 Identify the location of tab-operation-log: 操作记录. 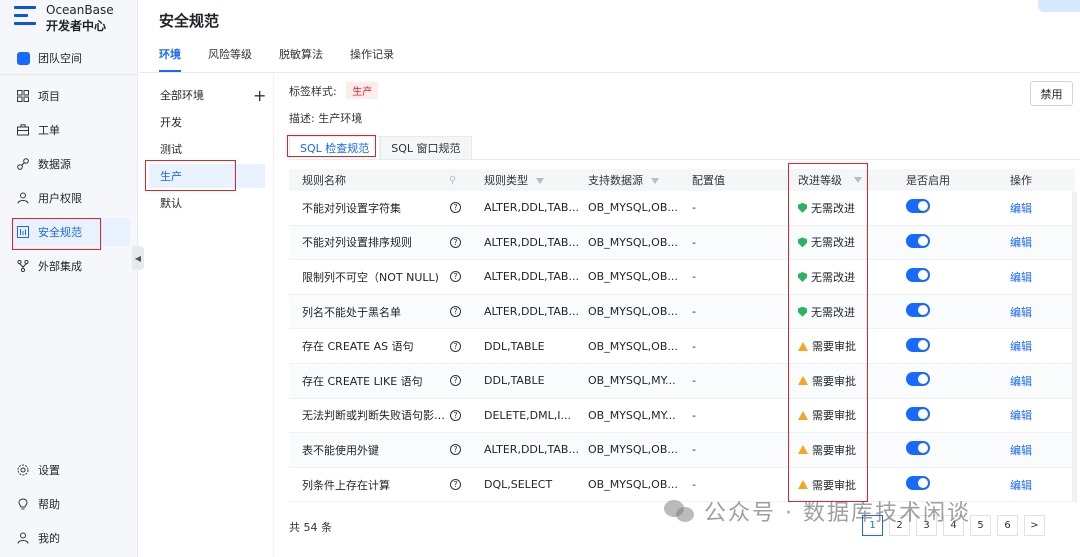
(372, 59).